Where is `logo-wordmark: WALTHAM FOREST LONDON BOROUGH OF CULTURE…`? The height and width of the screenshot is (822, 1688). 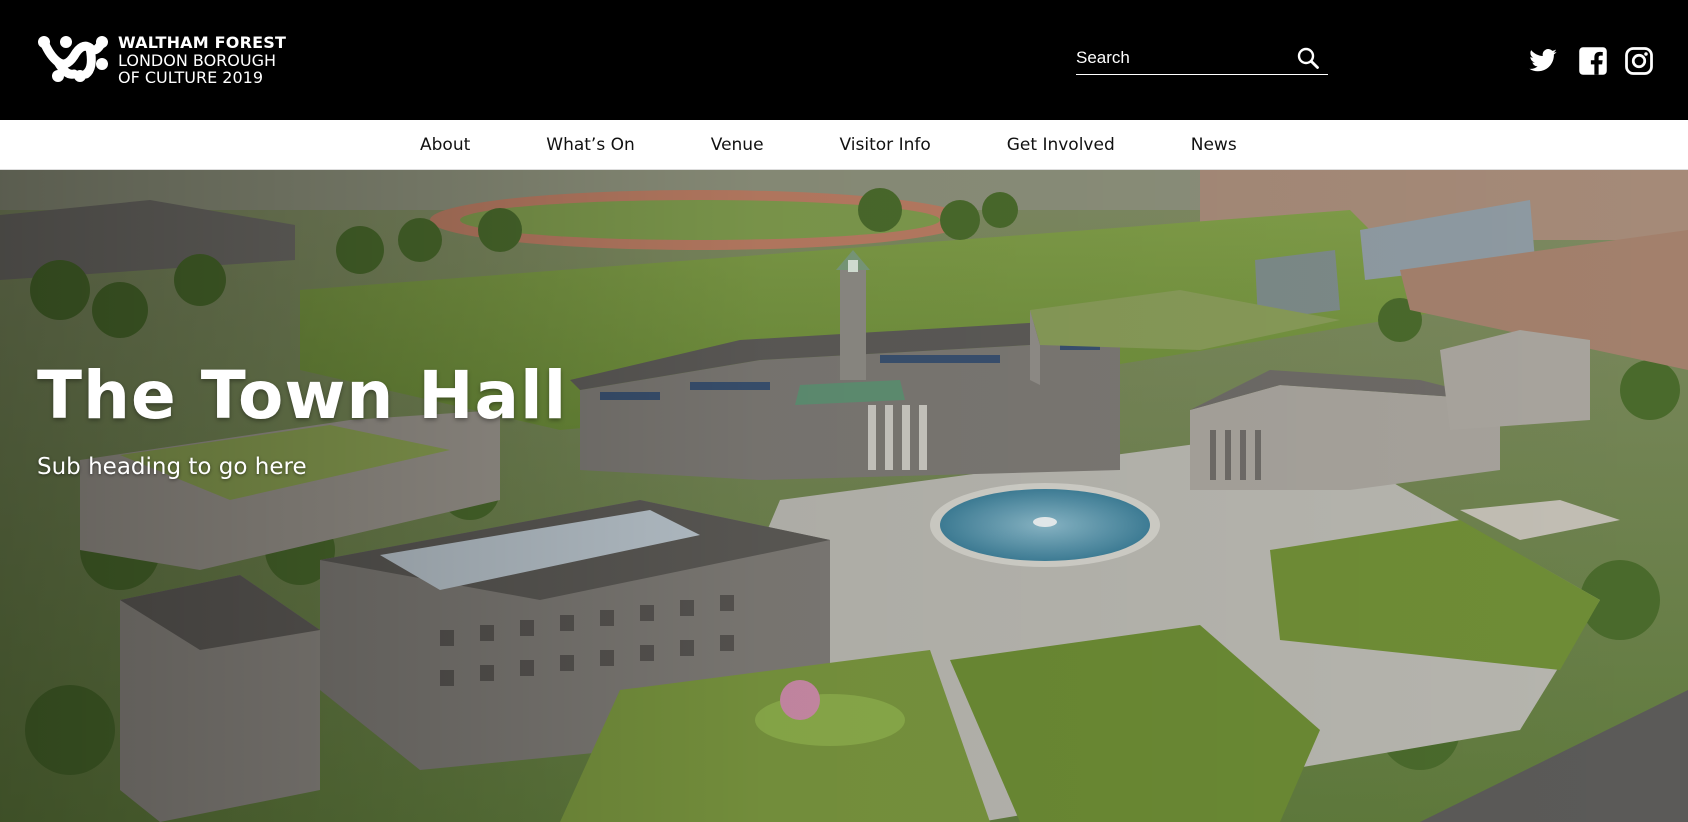
logo-wordmark: WALTHAM FOREST LONDON BOROUGH OF CULTURE… is located at coordinates (202, 60).